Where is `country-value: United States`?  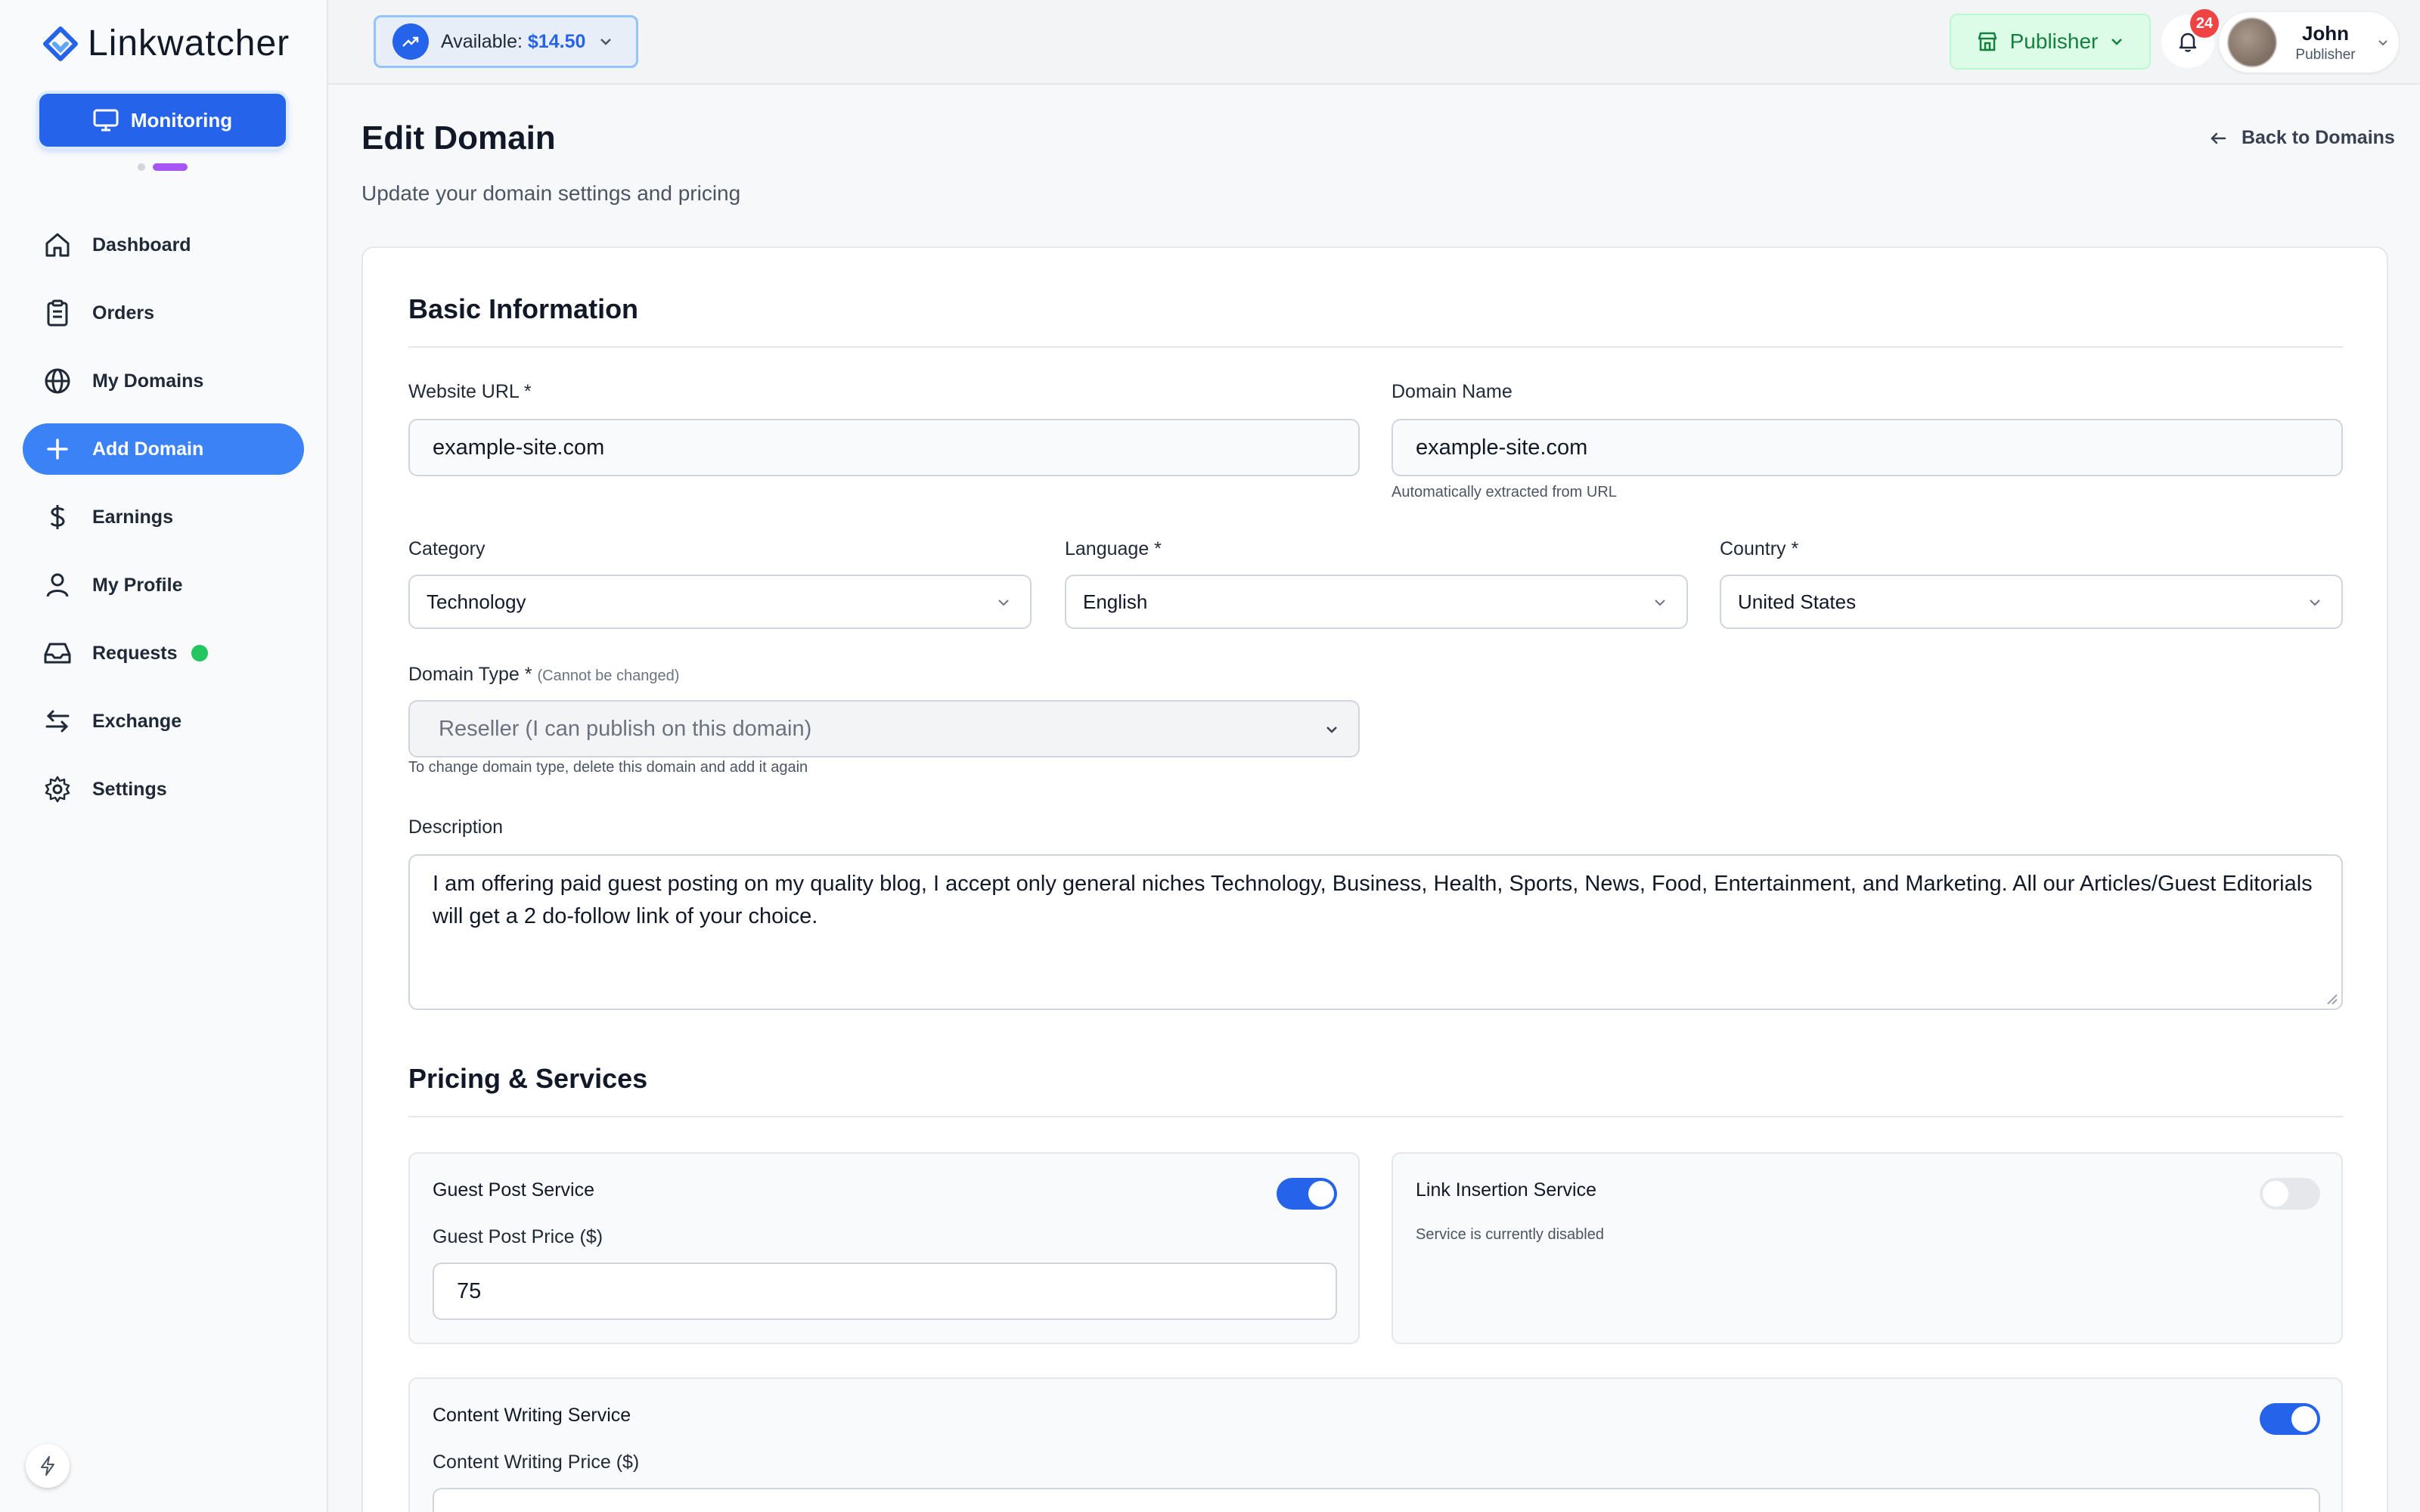
country-value: United States is located at coordinates (1797, 601).